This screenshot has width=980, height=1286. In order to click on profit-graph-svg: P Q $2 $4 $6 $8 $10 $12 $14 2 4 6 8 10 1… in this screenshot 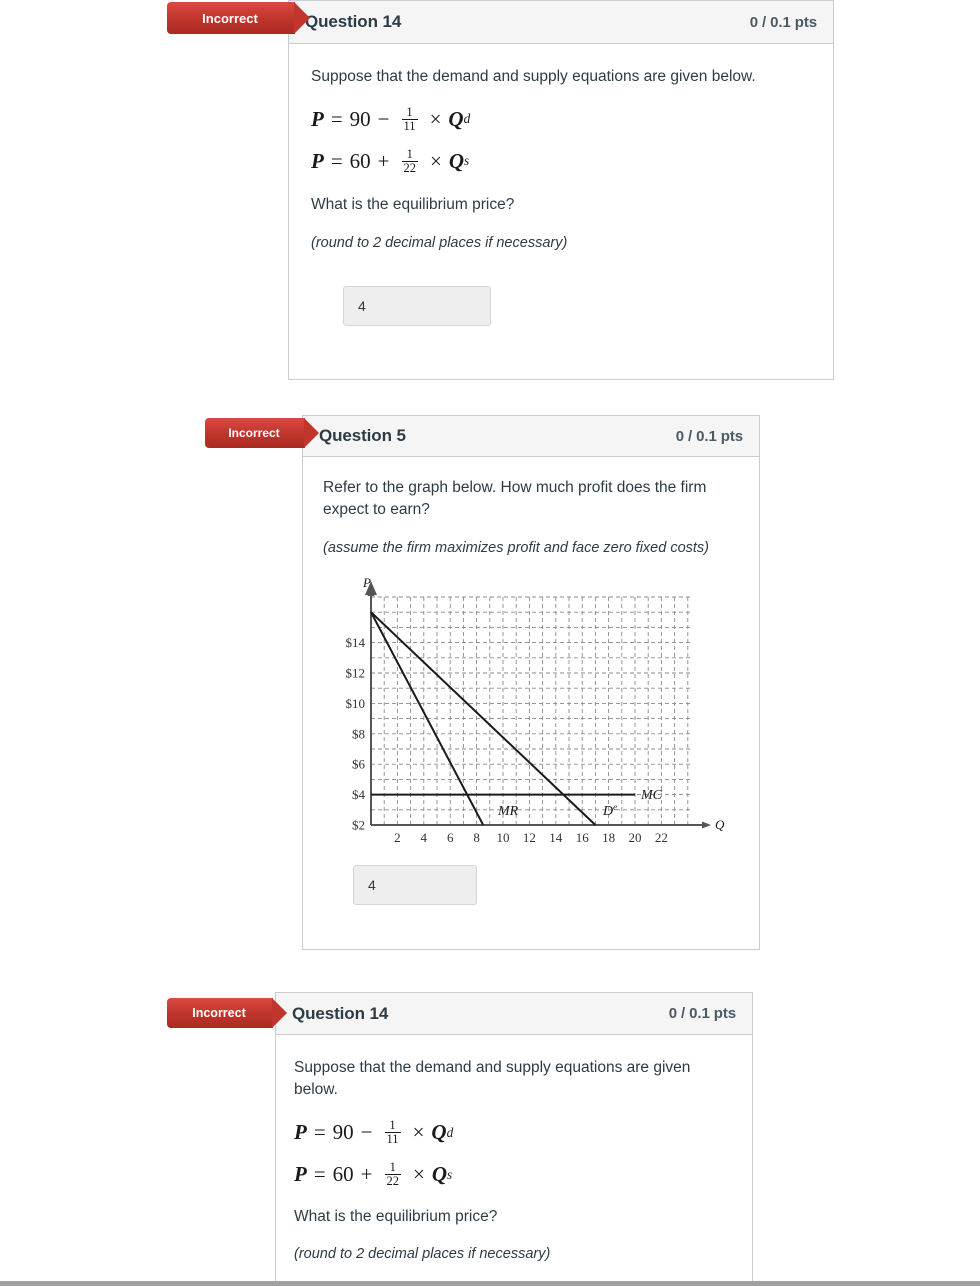, I will do `click(536, 710)`.